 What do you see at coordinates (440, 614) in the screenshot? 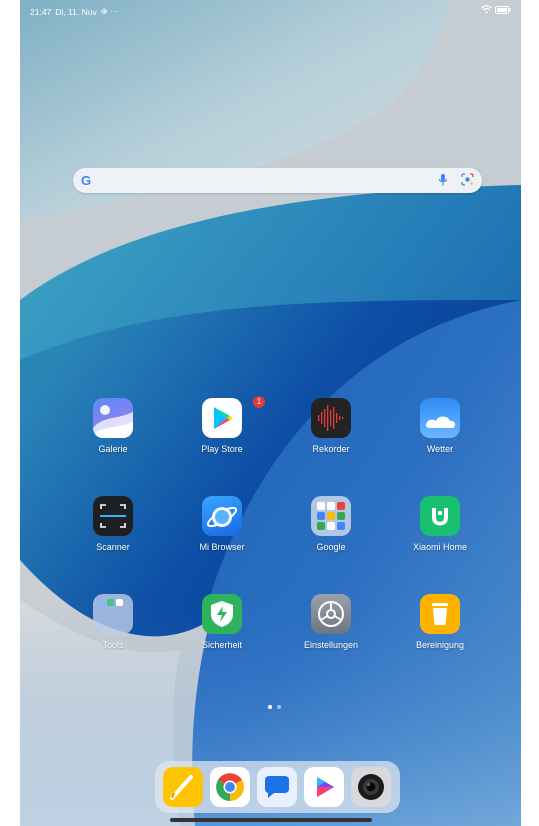
I see `cleaner-icon` at bounding box center [440, 614].